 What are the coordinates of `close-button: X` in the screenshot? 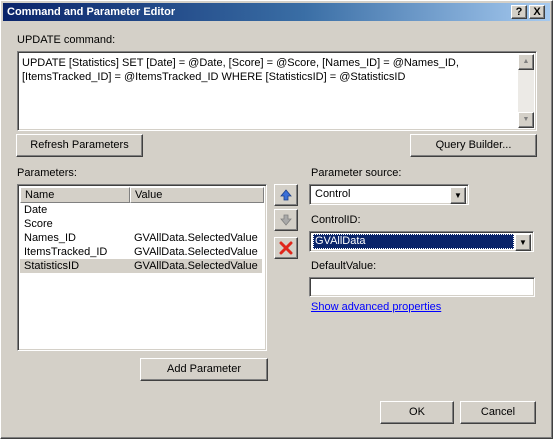 It's located at (537, 12).